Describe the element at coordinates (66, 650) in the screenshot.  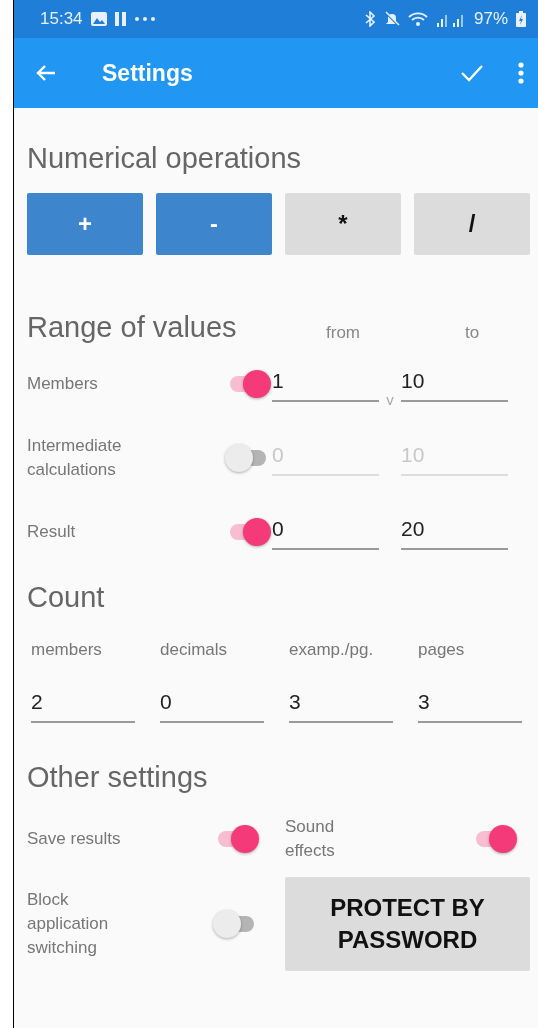
I see `column-header: members` at that location.